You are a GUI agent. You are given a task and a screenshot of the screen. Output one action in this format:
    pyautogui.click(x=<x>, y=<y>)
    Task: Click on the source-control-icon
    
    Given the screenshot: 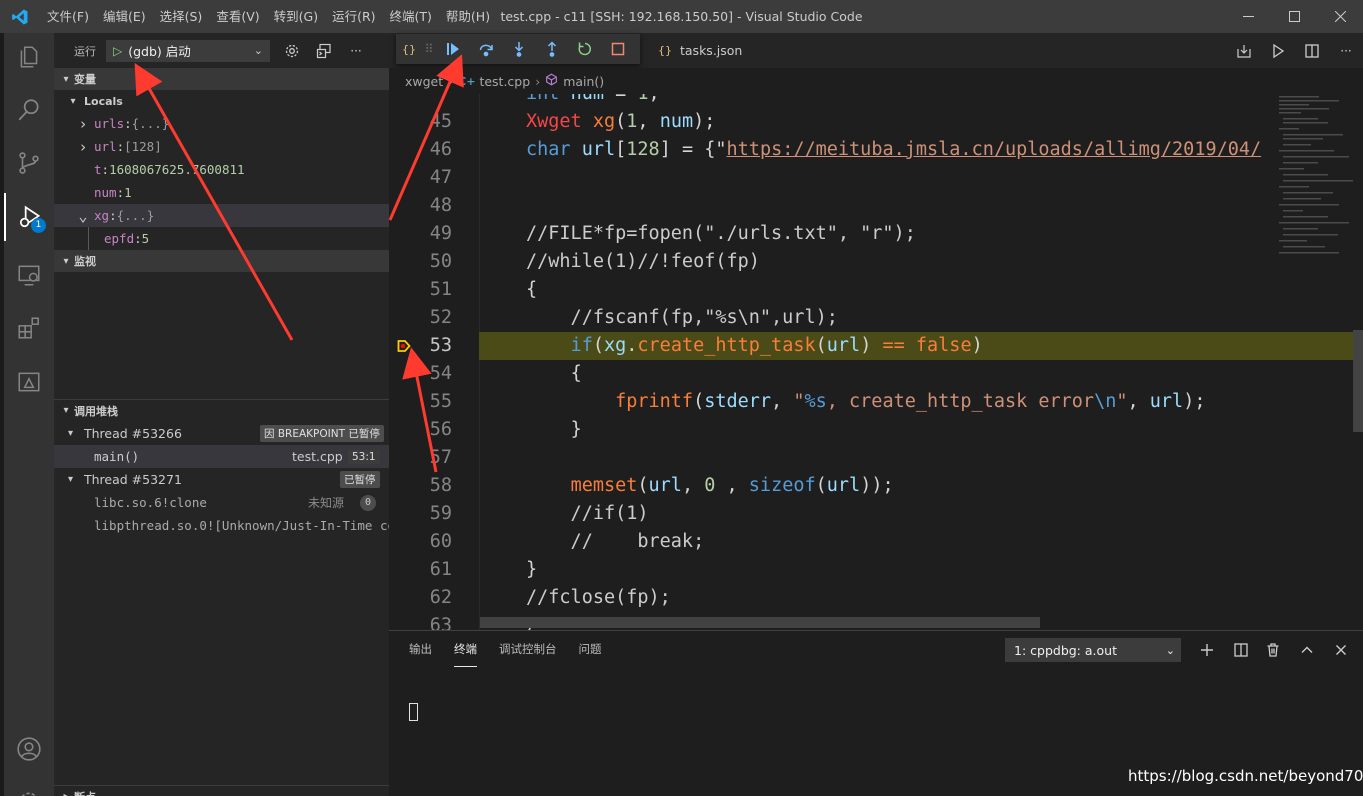 What is the action you would take?
    pyautogui.click(x=29, y=163)
    